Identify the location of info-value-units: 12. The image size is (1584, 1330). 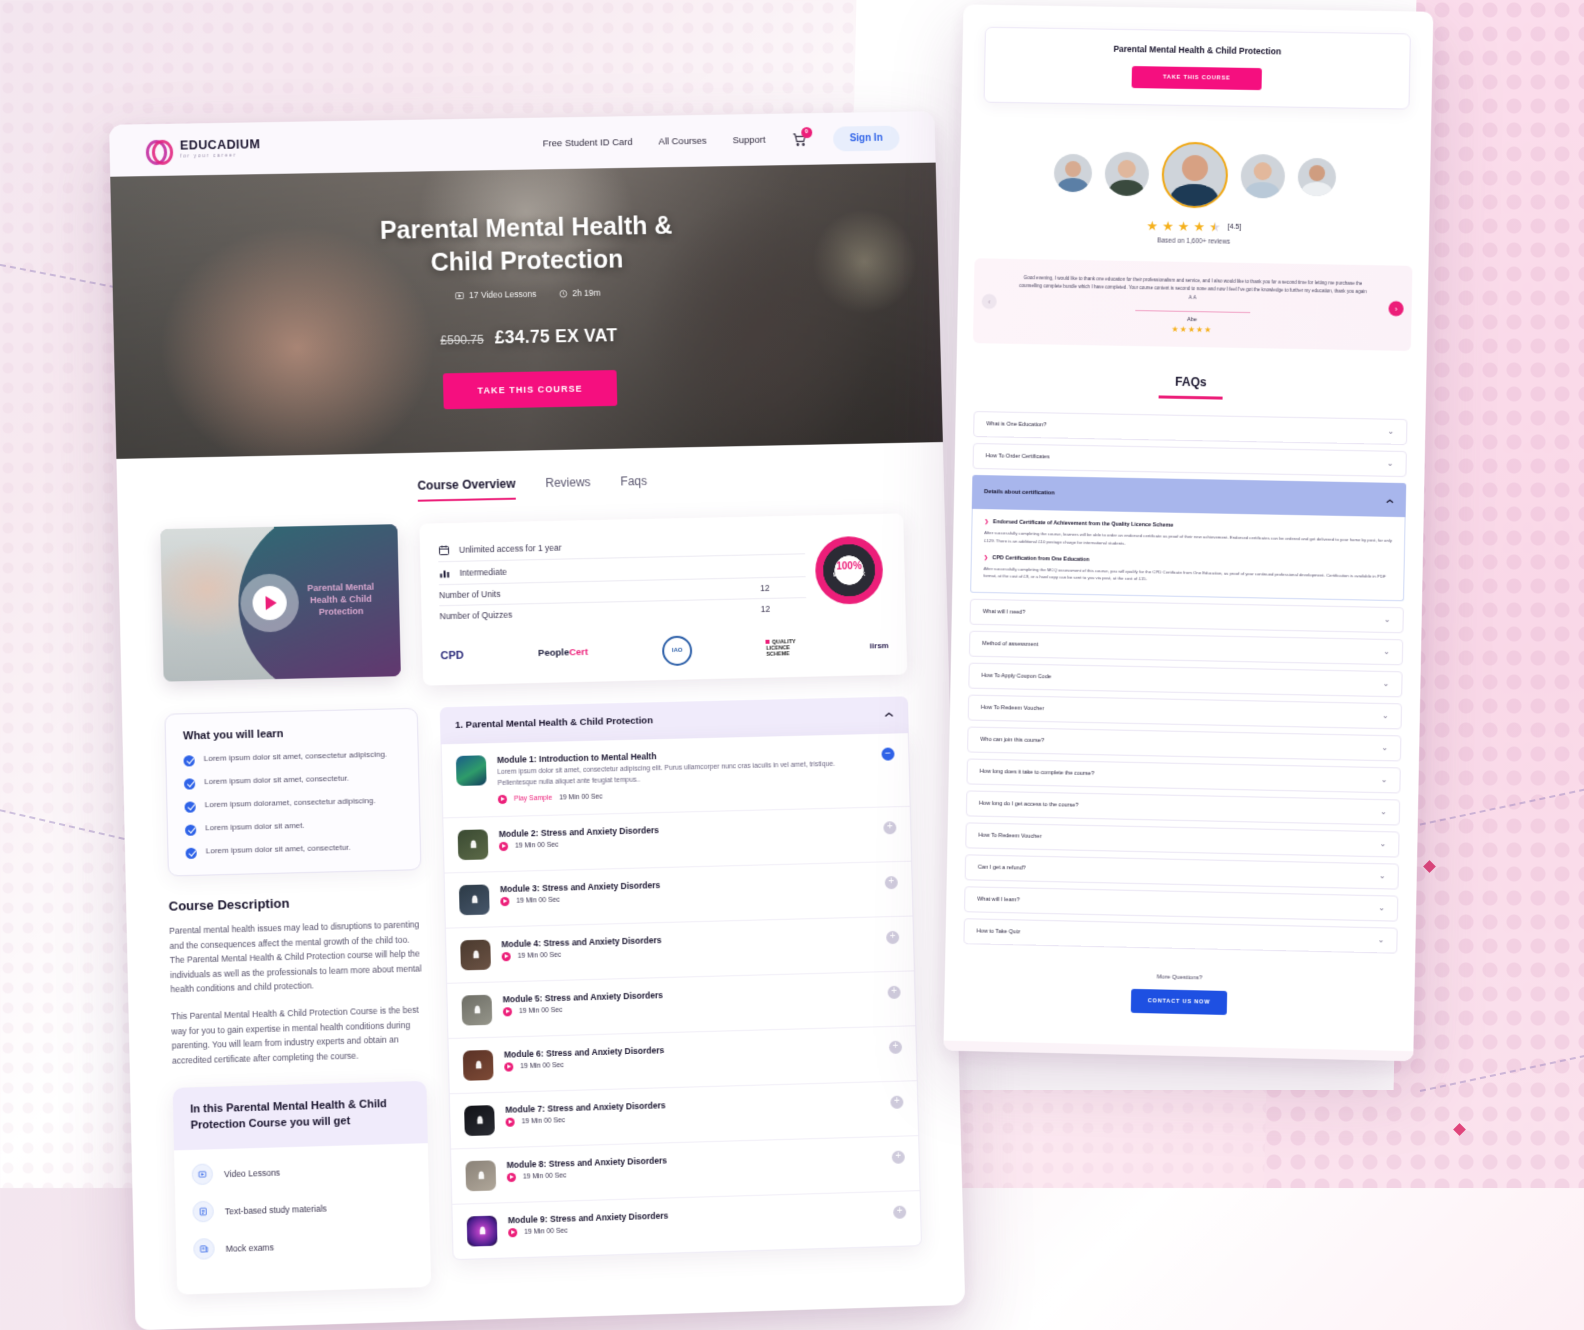
(765, 588).